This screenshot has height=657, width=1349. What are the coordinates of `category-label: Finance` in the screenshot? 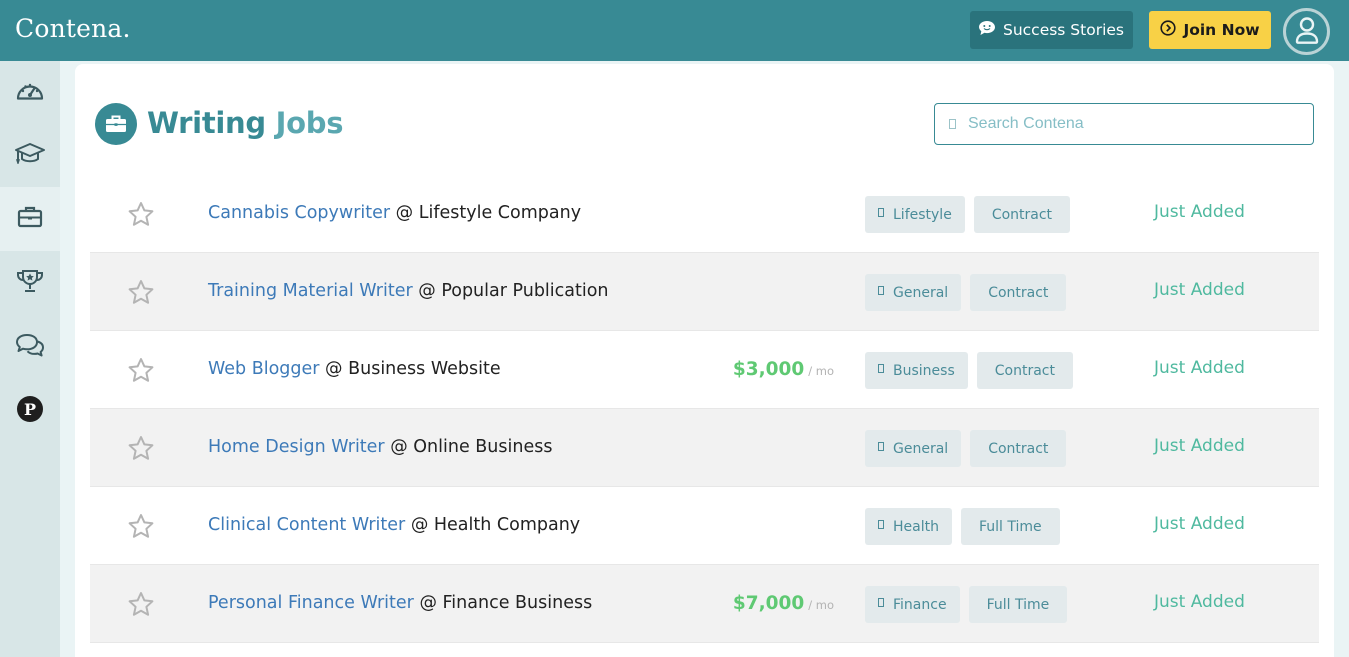 It's located at (920, 604).